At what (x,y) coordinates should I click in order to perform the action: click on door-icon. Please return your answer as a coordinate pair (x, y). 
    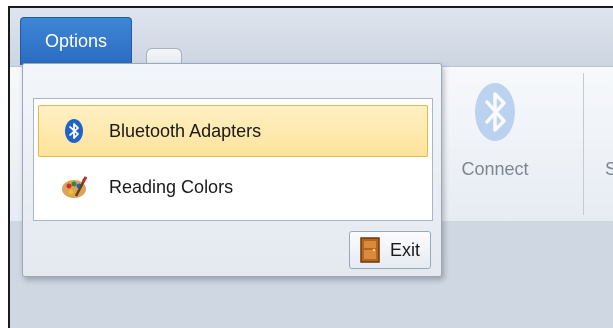
    Looking at the image, I should click on (370, 250).